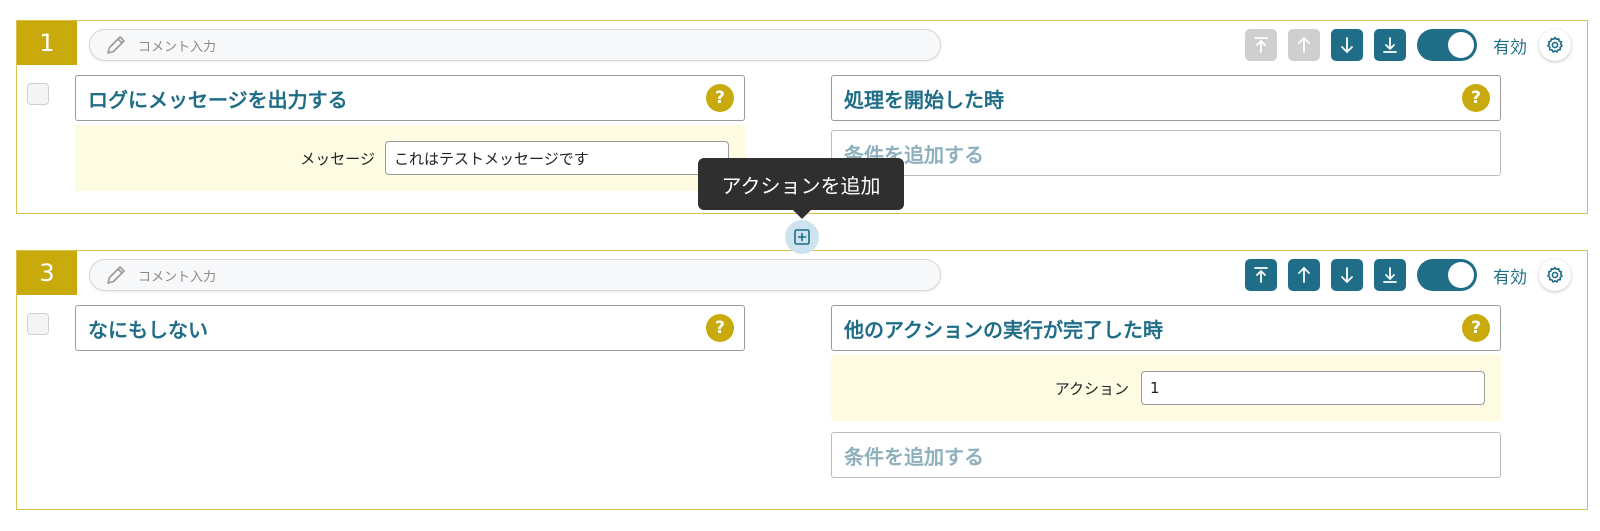 The image size is (1600, 531). I want to click on message-field: これはテストメッセージです, so click(557, 158).